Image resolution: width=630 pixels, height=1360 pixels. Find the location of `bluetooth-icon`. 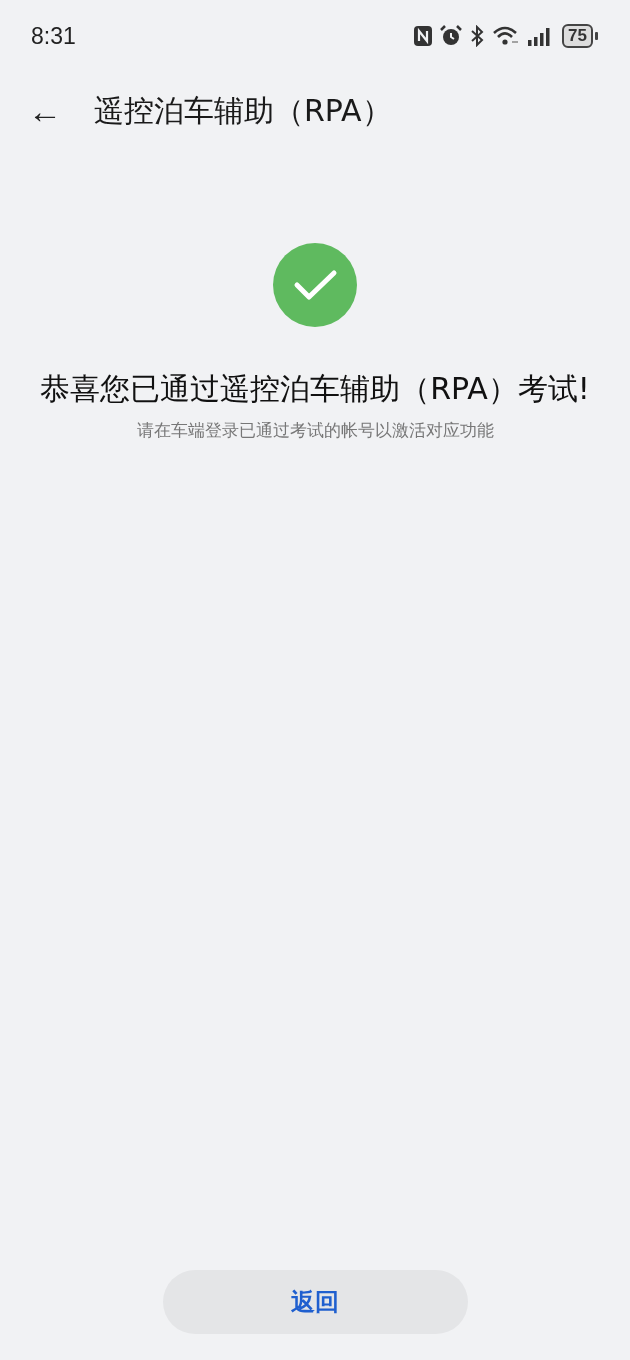

bluetooth-icon is located at coordinates (477, 36).